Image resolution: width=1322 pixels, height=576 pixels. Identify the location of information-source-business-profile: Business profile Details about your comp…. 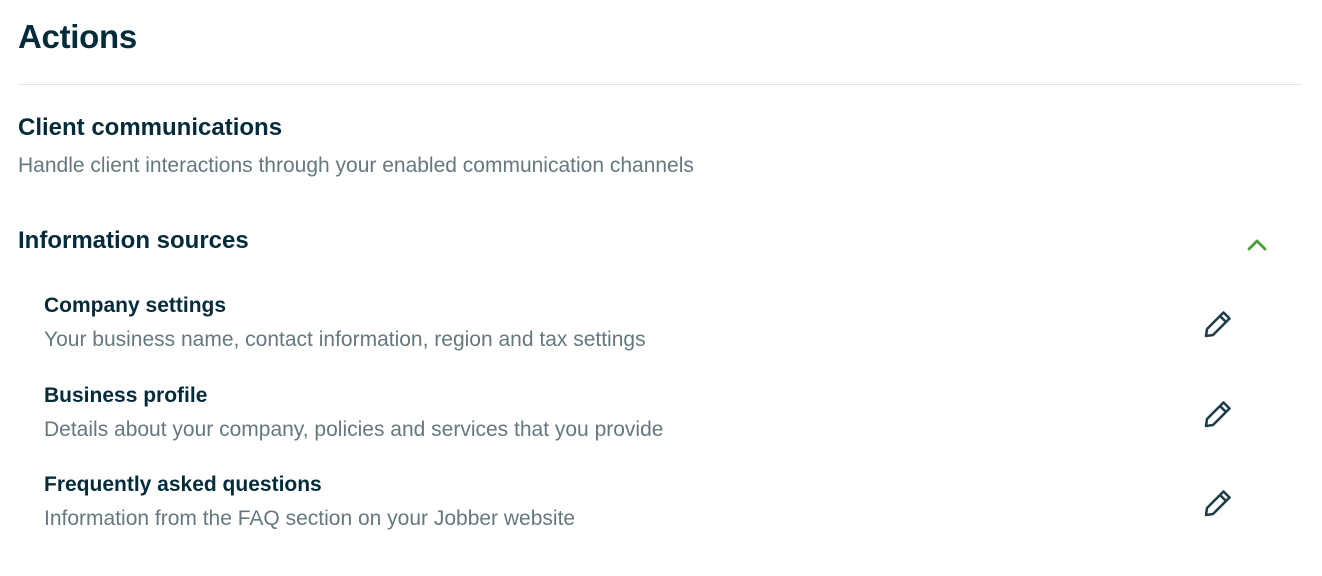
(644, 419).